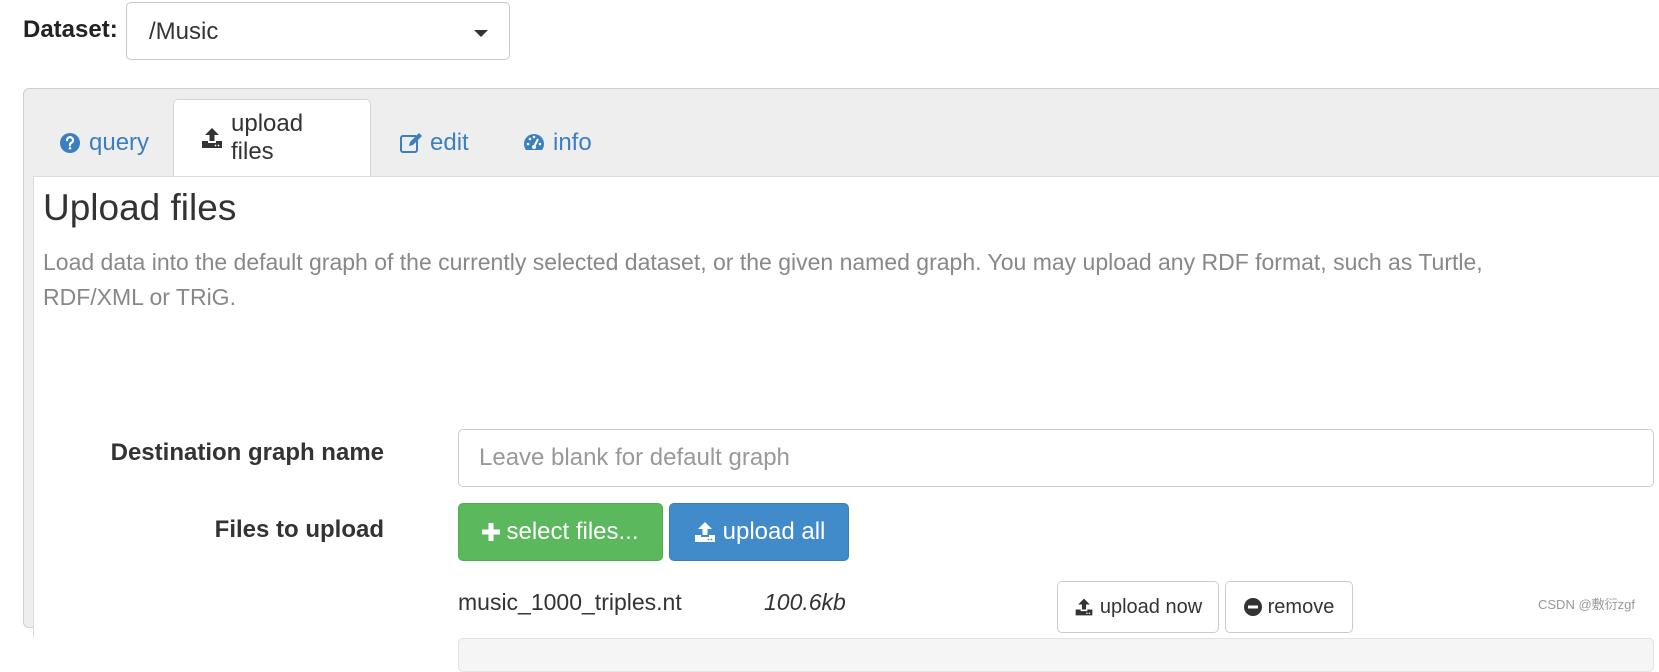 The height and width of the screenshot is (672, 1659). What do you see at coordinates (491, 532) in the screenshot?
I see `plus-icon` at bounding box center [491, 532].